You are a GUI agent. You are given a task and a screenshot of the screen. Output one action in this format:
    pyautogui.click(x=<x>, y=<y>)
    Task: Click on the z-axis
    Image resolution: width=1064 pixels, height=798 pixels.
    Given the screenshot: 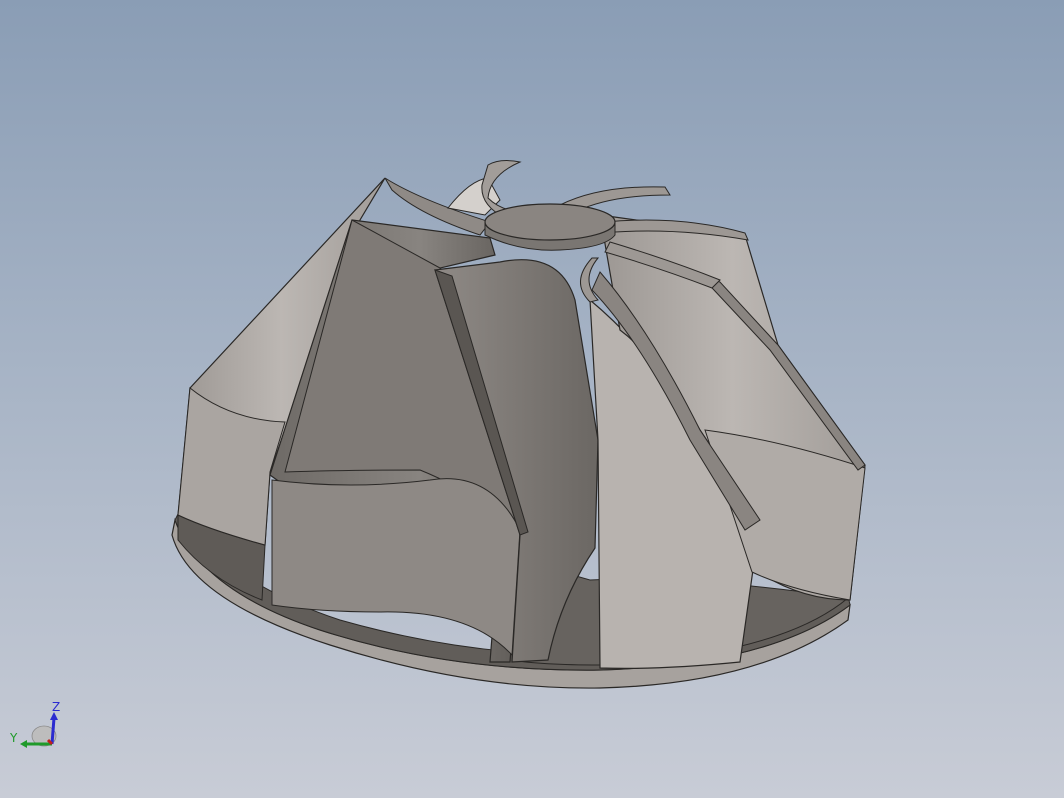 What is the action you would take?
    pyautogui.click(x=53, y=731)
    